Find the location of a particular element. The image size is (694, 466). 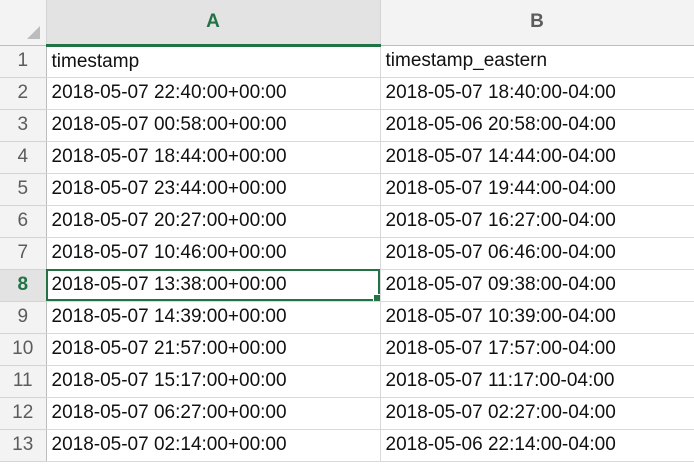

cell-value: 2018-05-07 18:44:00+00:00 is located at coordinates (169, 156).